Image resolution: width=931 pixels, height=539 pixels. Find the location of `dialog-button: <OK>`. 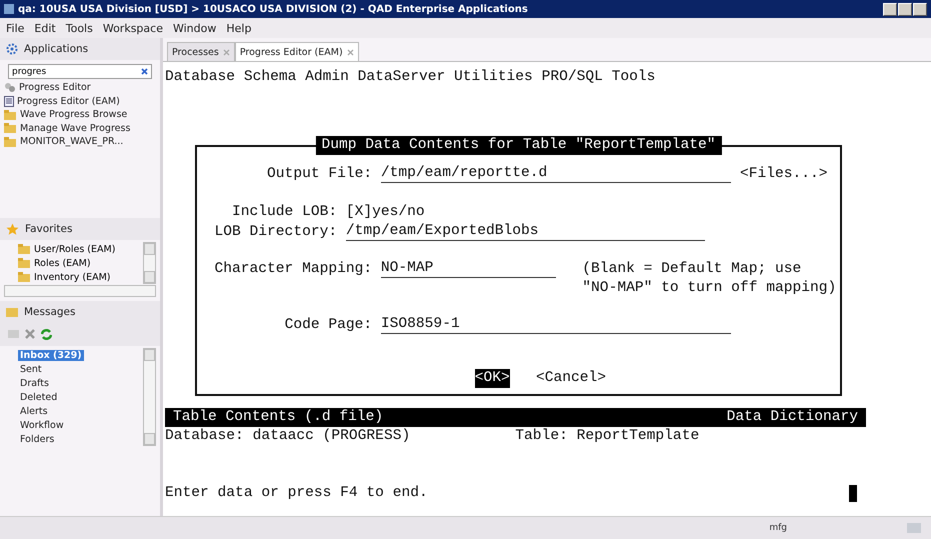

dialog-button: <OK> is located at coordinates (492, 378).